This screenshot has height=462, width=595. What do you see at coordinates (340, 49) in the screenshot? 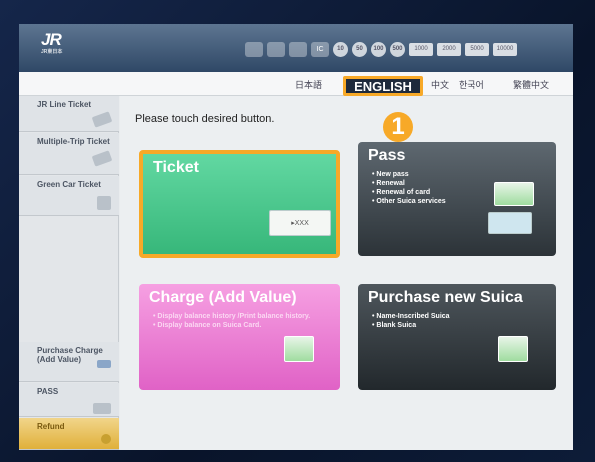
I see `coin-10-icon: 10` at bounding box center [340, 49].